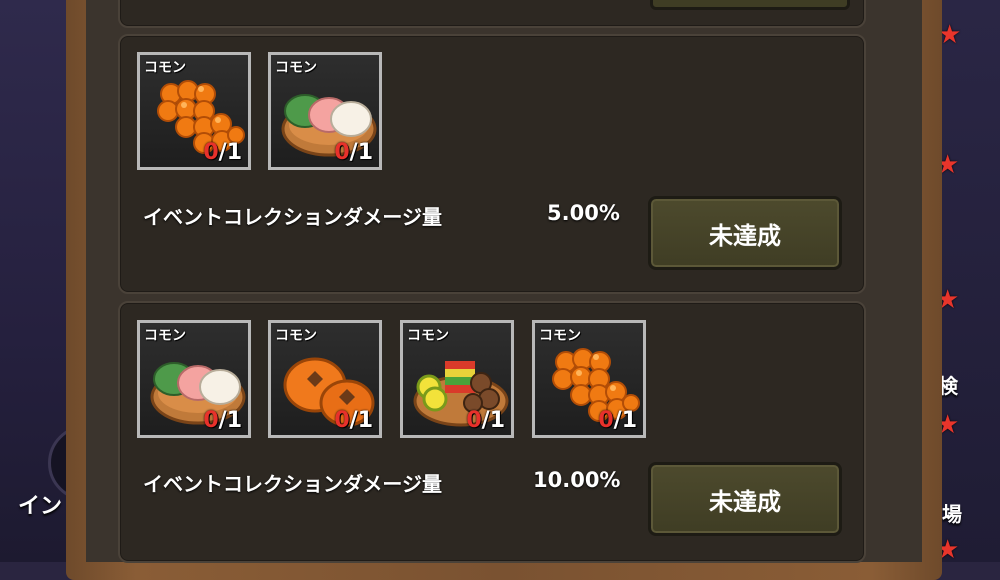 Image resolution: width=1000 pixels, height=580 pixels. What do you see at coordinates (952, 514) in the screenshot?
I see `background-right-text: 場` at bounding box center [952, 514].